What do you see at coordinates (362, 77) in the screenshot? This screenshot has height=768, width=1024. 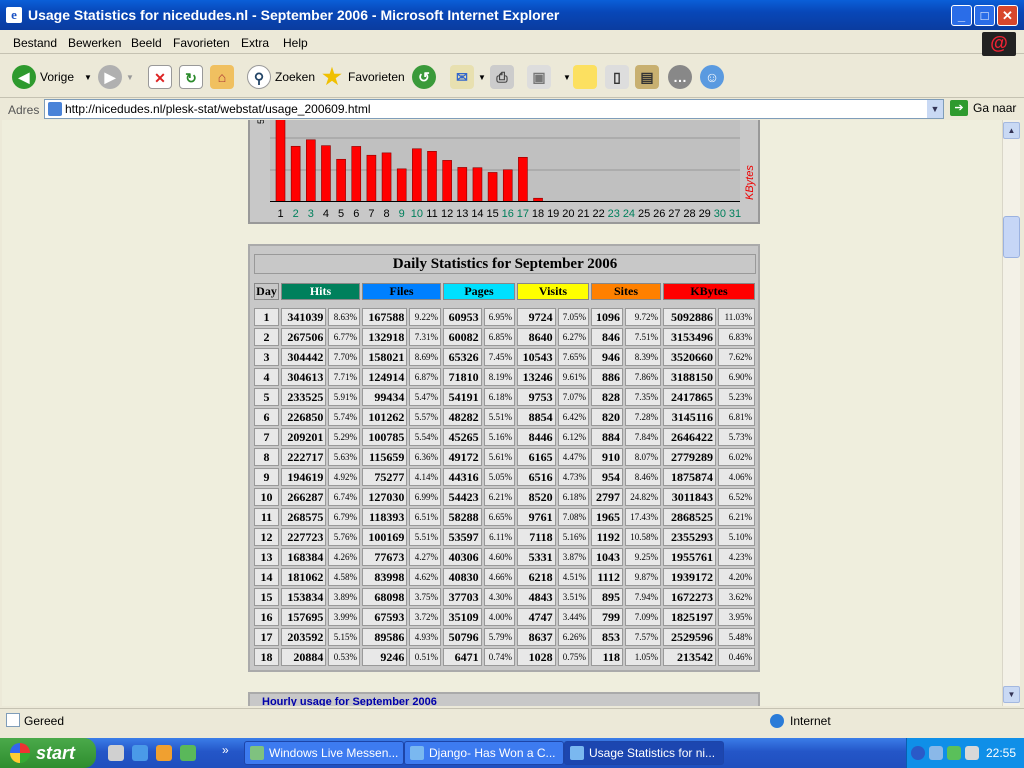 I see `favorites-button: ★ Favorieten` at bounding box center [362, 77].